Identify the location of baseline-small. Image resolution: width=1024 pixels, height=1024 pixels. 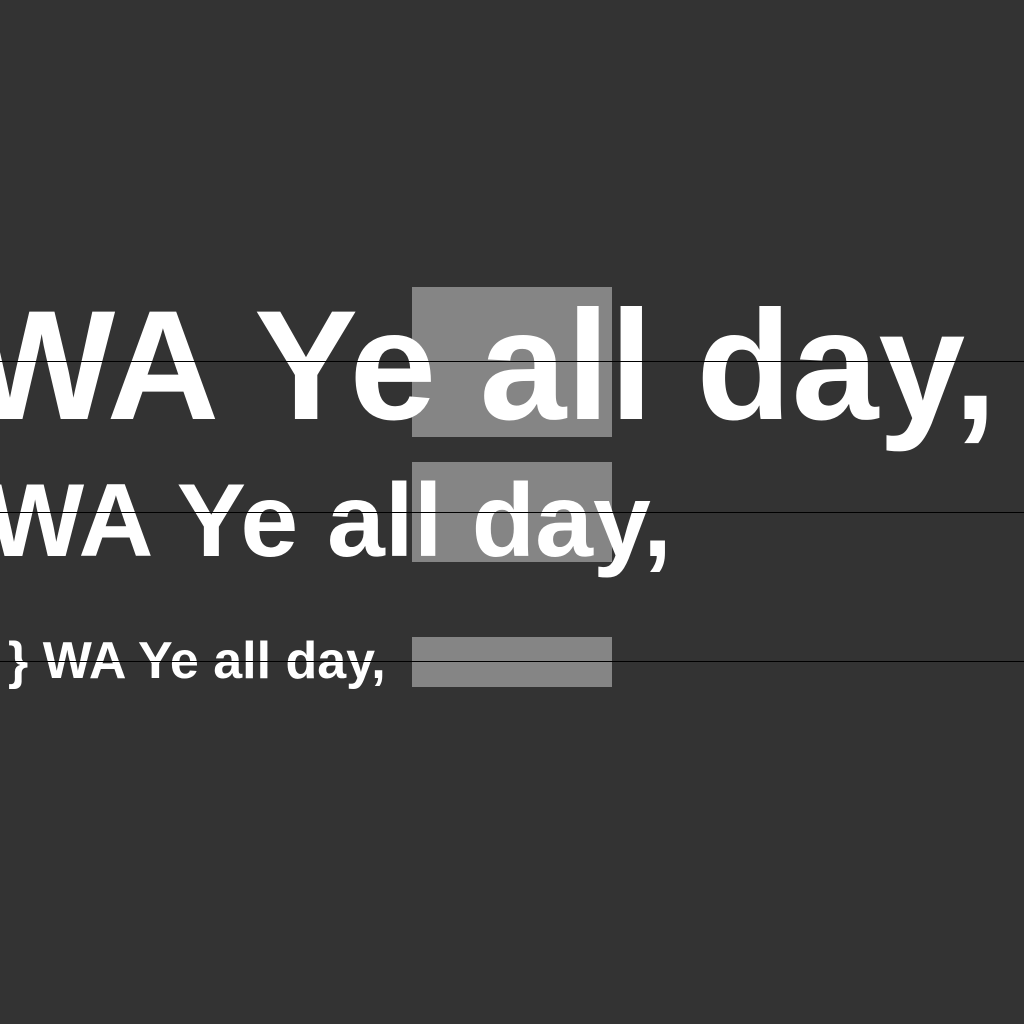
(512, 661).